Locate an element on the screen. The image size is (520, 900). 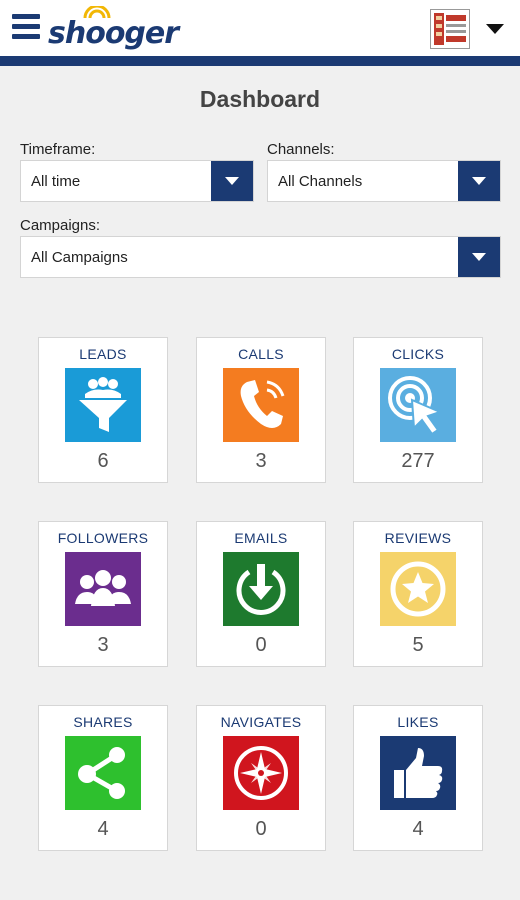
tile-label: REVIEWS is located at coordinates (418, 538).